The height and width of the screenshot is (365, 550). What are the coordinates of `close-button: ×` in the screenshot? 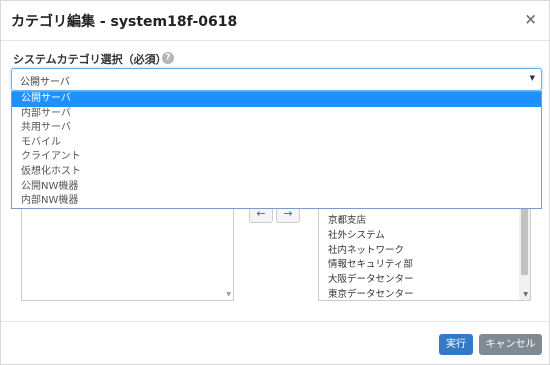 It's located at (530, 19).